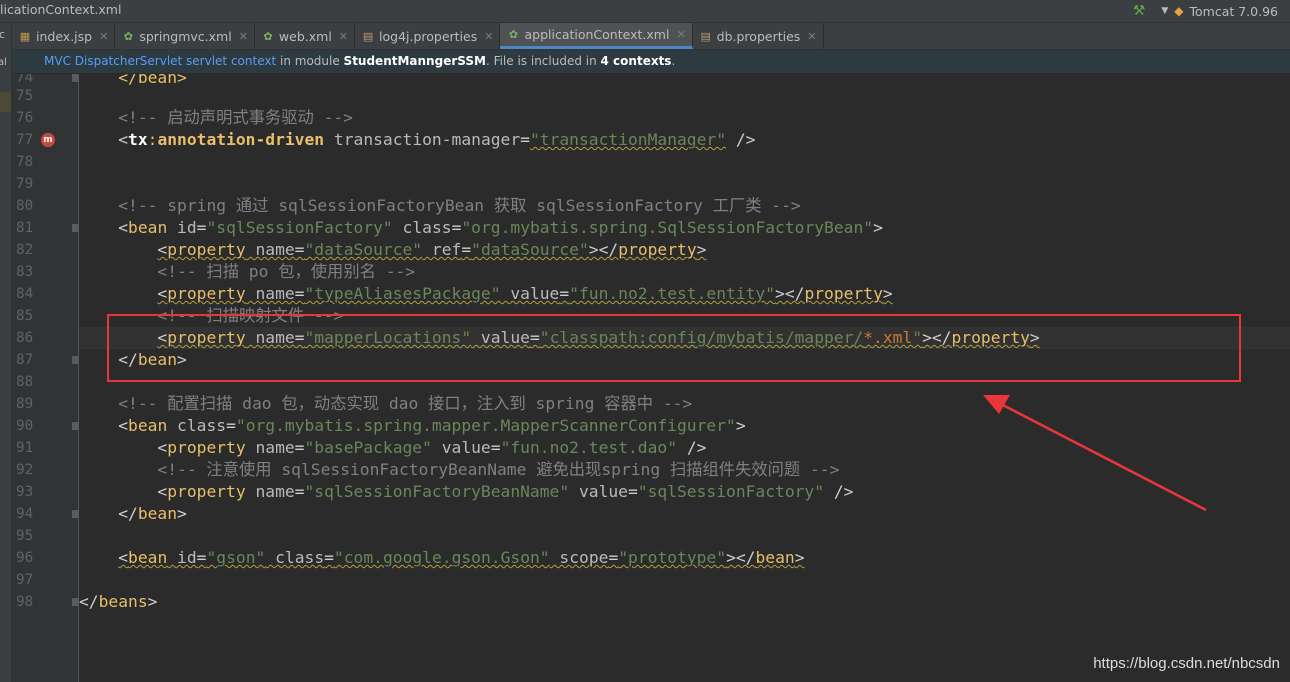  I want to click on annotation-arrow, so click(1095, 453).